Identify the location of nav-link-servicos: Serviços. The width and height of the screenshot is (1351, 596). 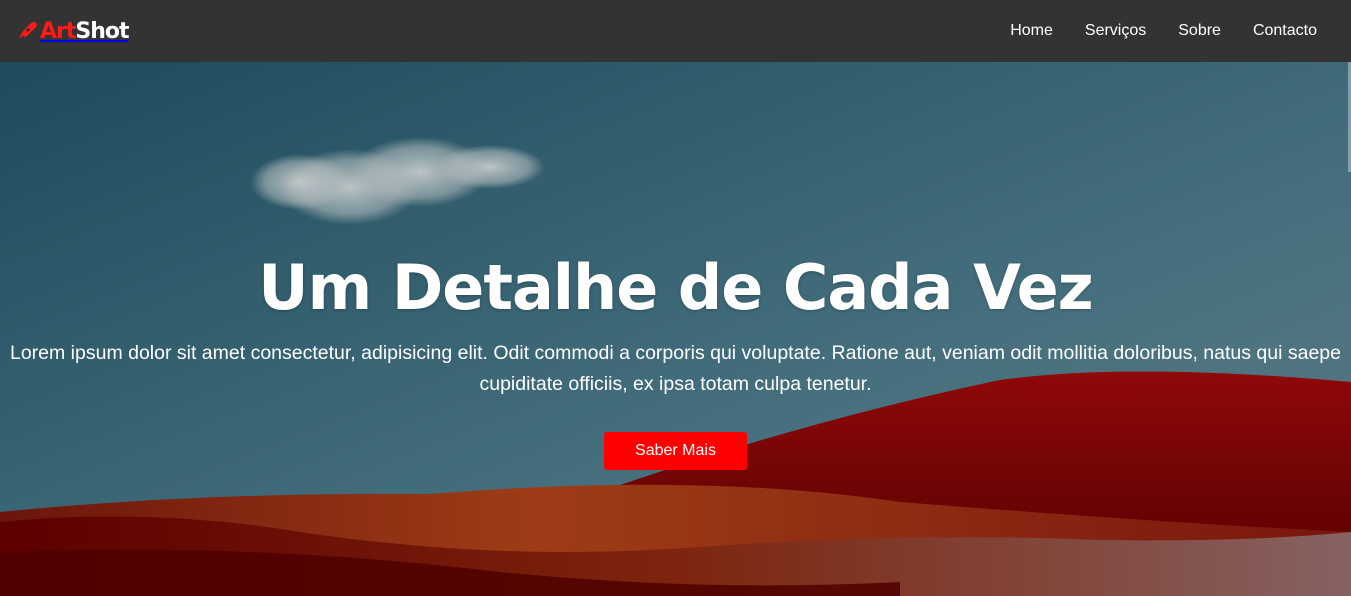
(1115, 30).